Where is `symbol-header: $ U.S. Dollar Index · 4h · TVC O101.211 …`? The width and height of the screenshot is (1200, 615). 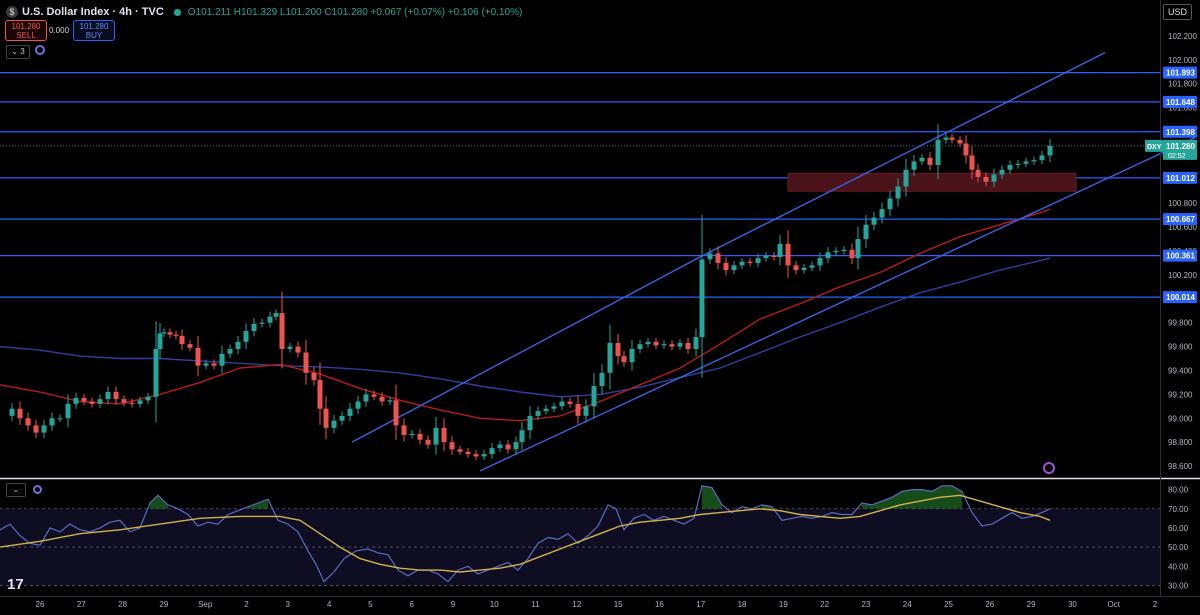
symbol-header: $ U.S. Dollar Index · 4h · TVC O101.211 … is located at coordinates (264, 12).